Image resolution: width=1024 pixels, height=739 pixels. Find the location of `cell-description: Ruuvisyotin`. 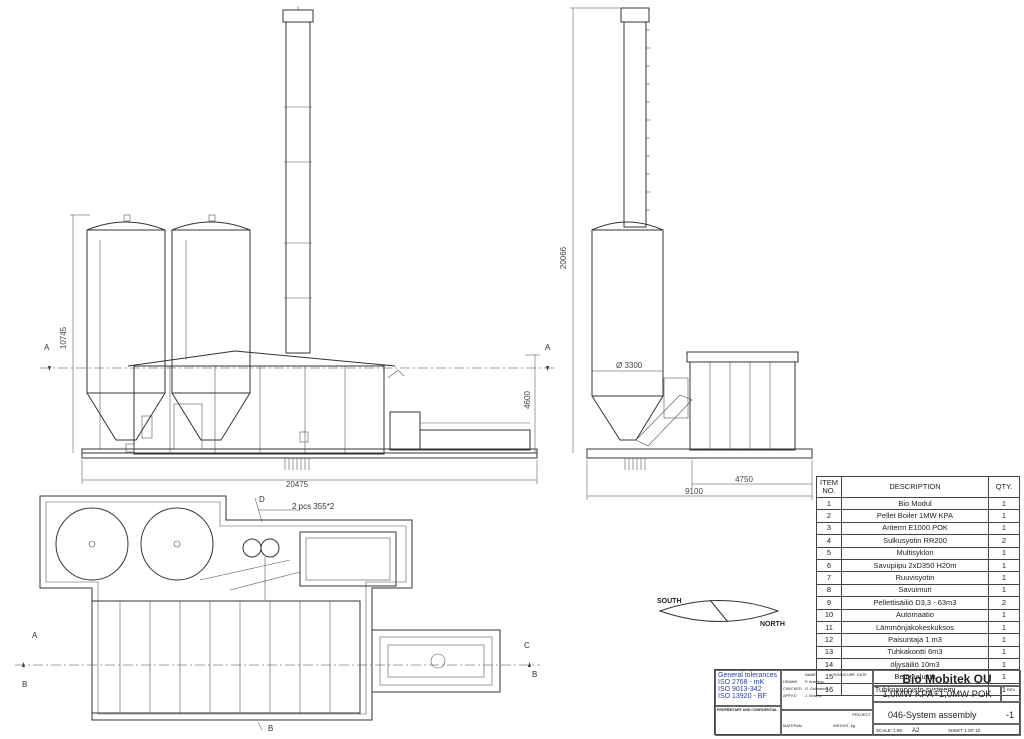

cell-description: Ruuvisyotin is located at coordinates (915, 578).